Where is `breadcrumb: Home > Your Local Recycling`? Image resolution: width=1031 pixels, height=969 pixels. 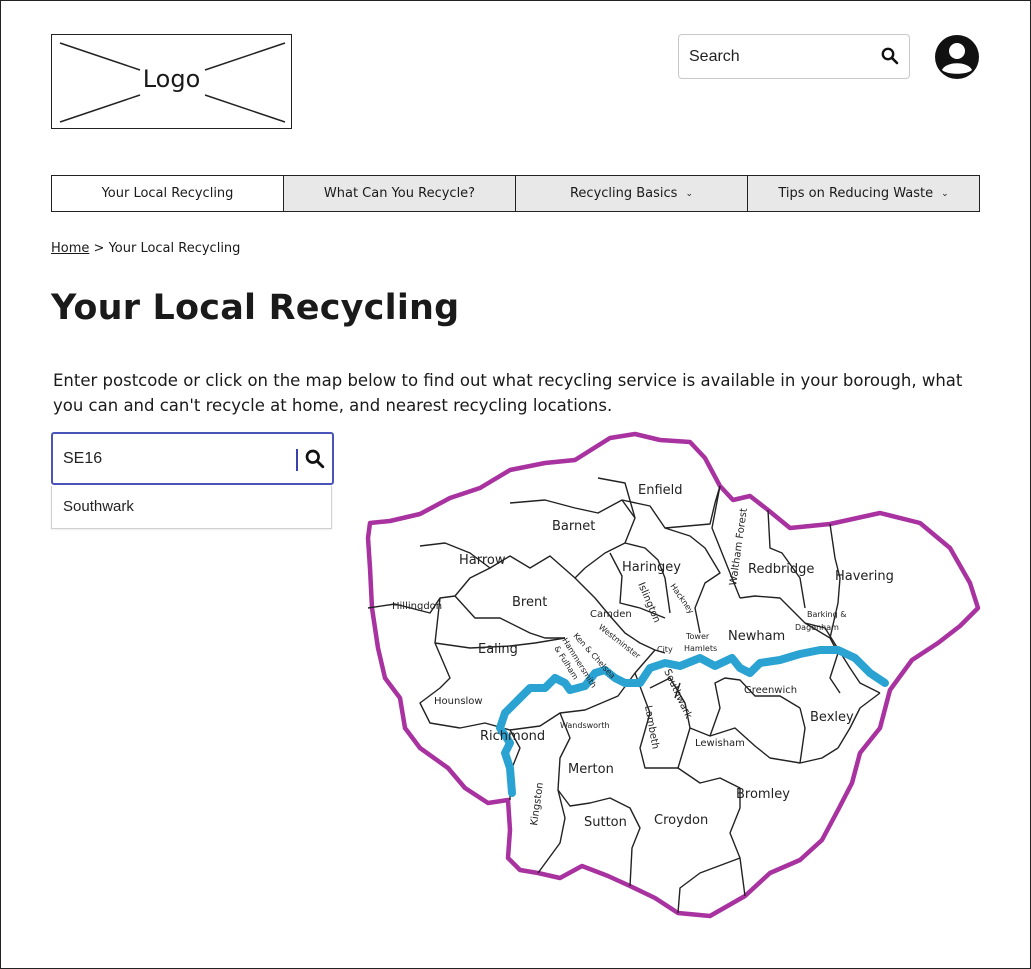
breadcrumb: Home > Your Local Recycling is located at coordinates (145, 248).